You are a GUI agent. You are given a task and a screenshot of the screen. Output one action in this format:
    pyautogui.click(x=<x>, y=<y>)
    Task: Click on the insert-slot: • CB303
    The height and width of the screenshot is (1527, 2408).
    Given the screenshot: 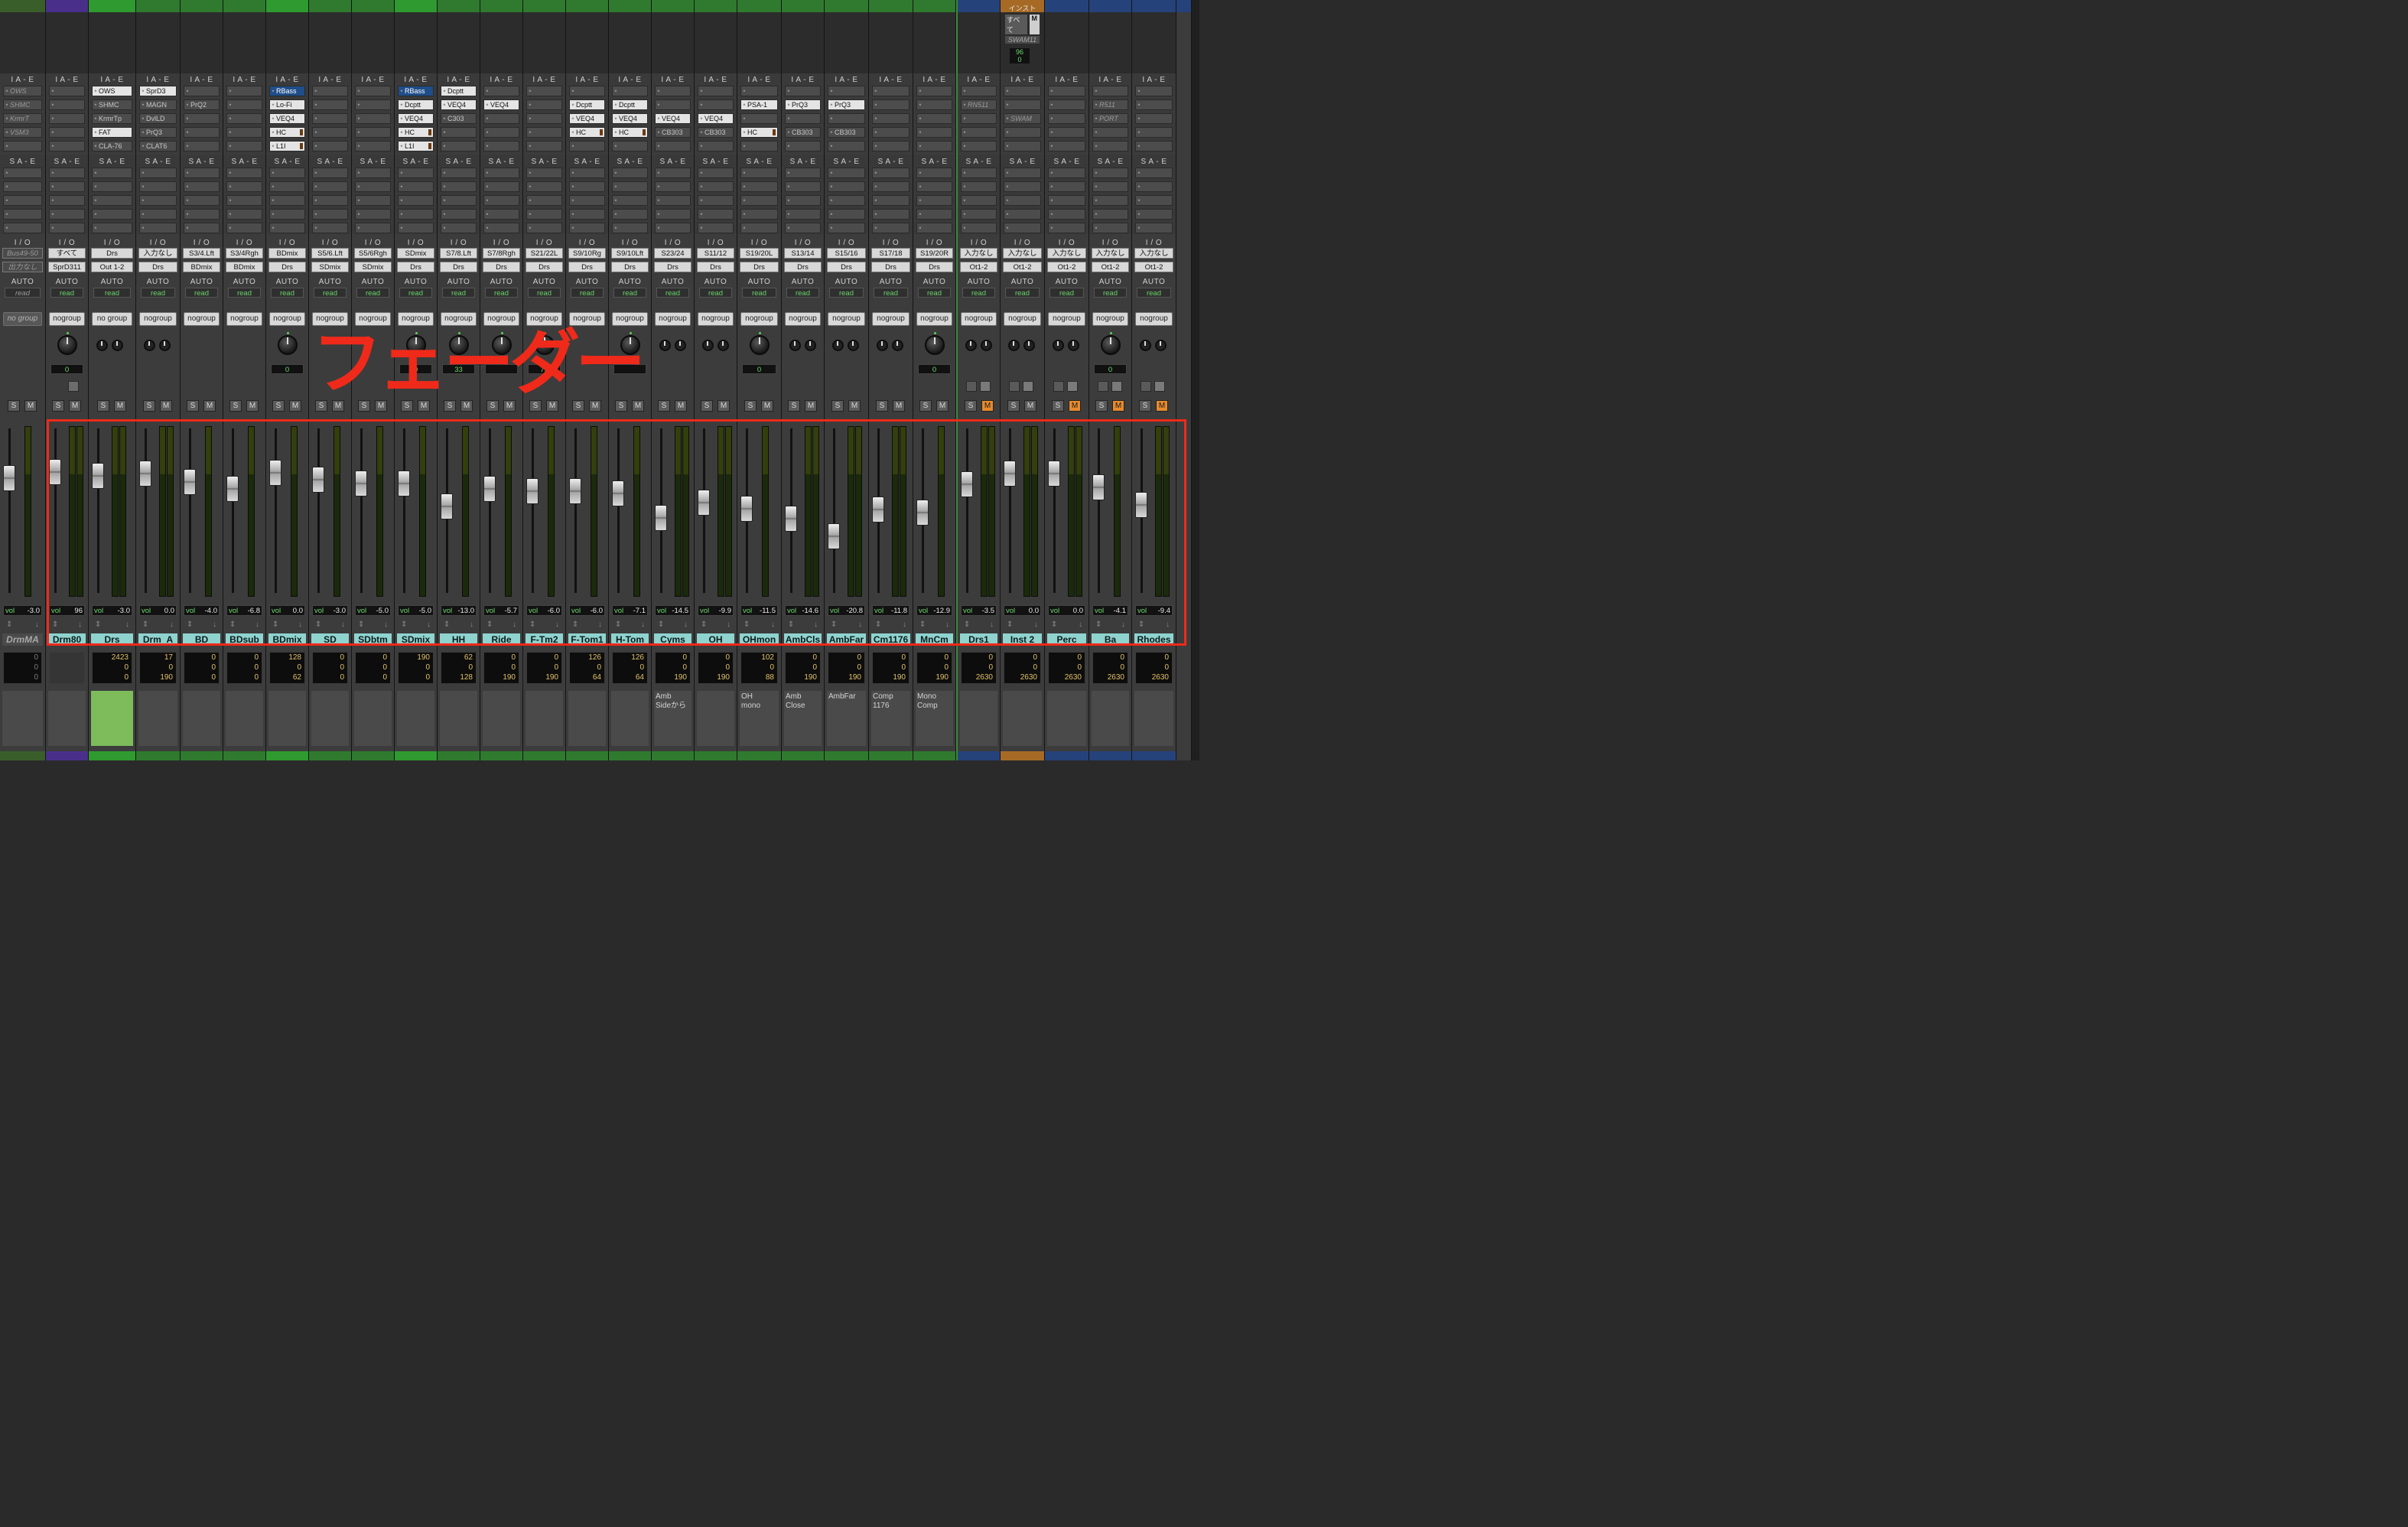 What is the action you would take?
    pyautogui.click(x=716, y=132)
    